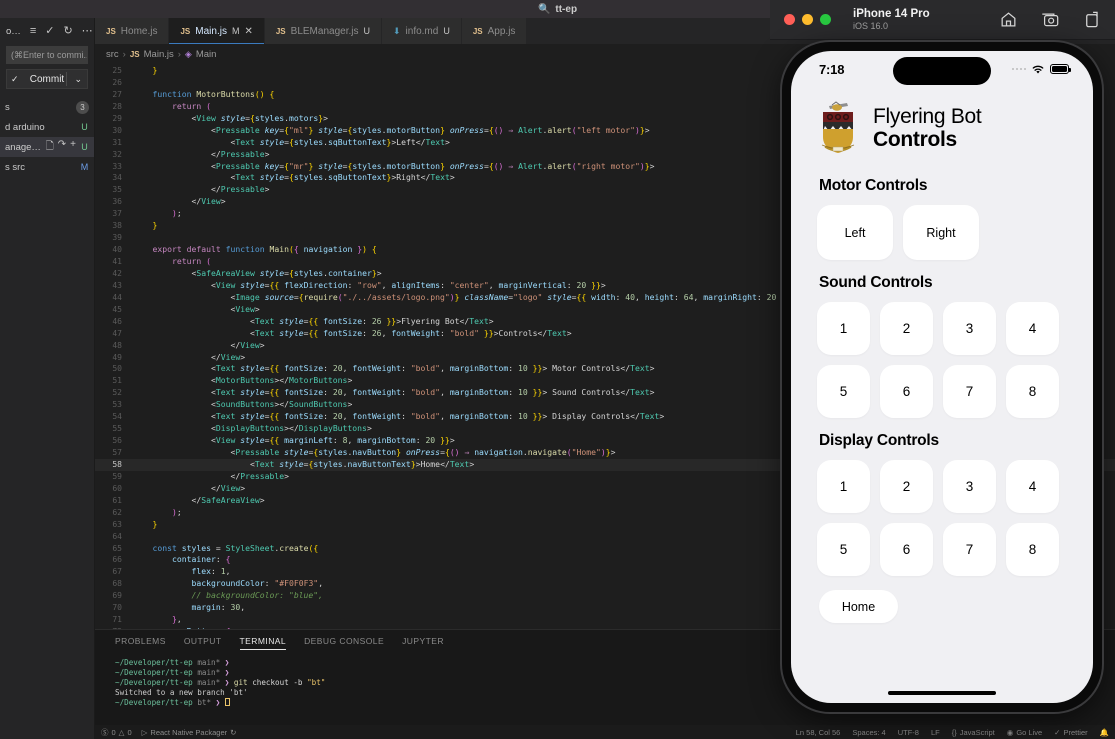 The image size is (1115, 739). Describe the element at coordinates (855, 232) in the screenshot. I see `motor-button-left: Left` at that location.